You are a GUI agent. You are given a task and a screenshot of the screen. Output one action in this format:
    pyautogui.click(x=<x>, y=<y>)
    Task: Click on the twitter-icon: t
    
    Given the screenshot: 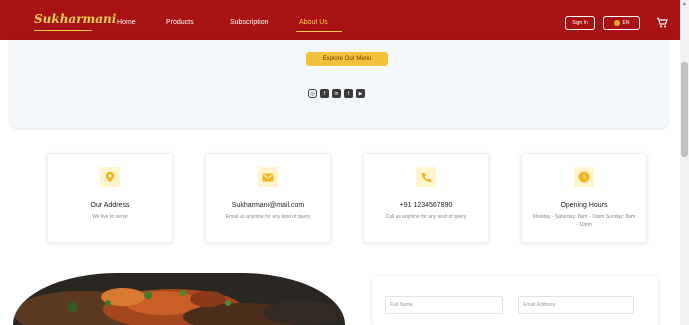 What is the action you would take?
    pyautogui.click(x=348, y=93)
    